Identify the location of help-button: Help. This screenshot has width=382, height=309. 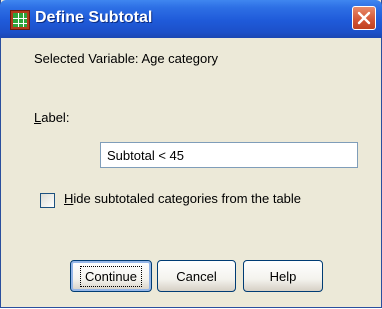
(283, 276).